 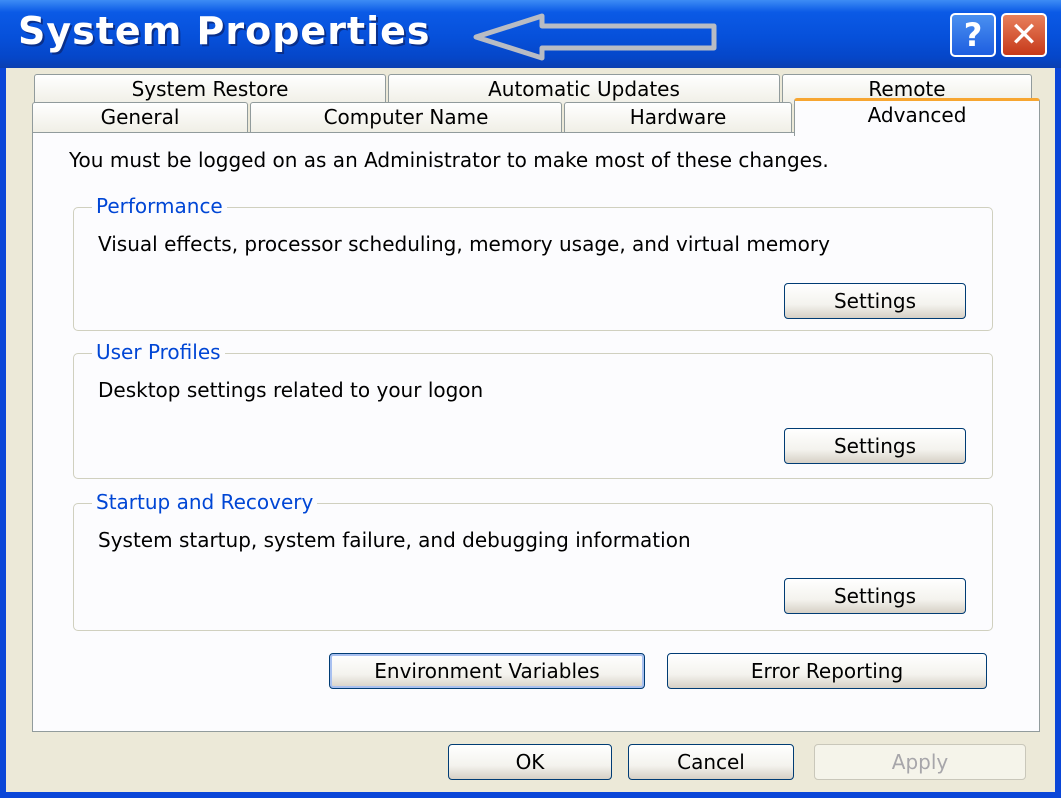 What do you see at coordinates (875, 596) in the screenshot?
I see `startup-recovery-settings-button: Settings` at bounding box center [875, 596].